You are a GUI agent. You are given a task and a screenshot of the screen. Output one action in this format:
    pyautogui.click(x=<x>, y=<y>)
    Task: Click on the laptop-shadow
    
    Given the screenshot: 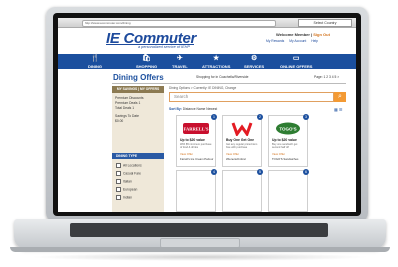 What is the action you would take?
    pyautogui.click(x=200, y=257)
    